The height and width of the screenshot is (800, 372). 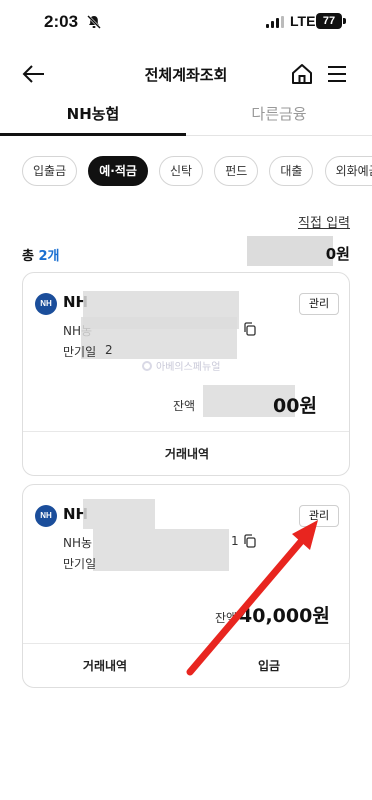 What do you see at coordinates (324, 221) in the screenshot?
I see `direct-input-link: 직접 입력` at bounding box center [324, 221].